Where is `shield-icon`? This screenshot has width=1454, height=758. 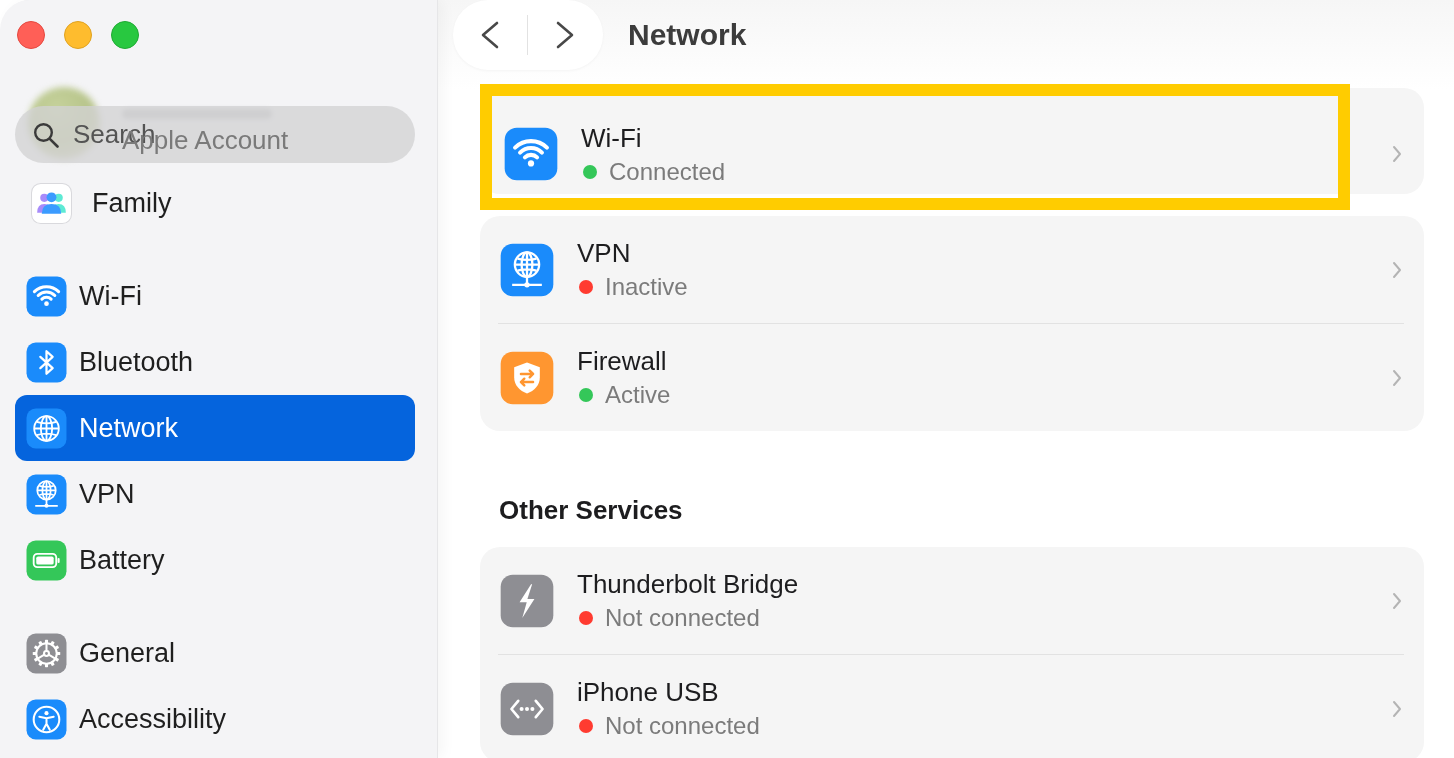 shield-icon is located at coordinates (527, 377).